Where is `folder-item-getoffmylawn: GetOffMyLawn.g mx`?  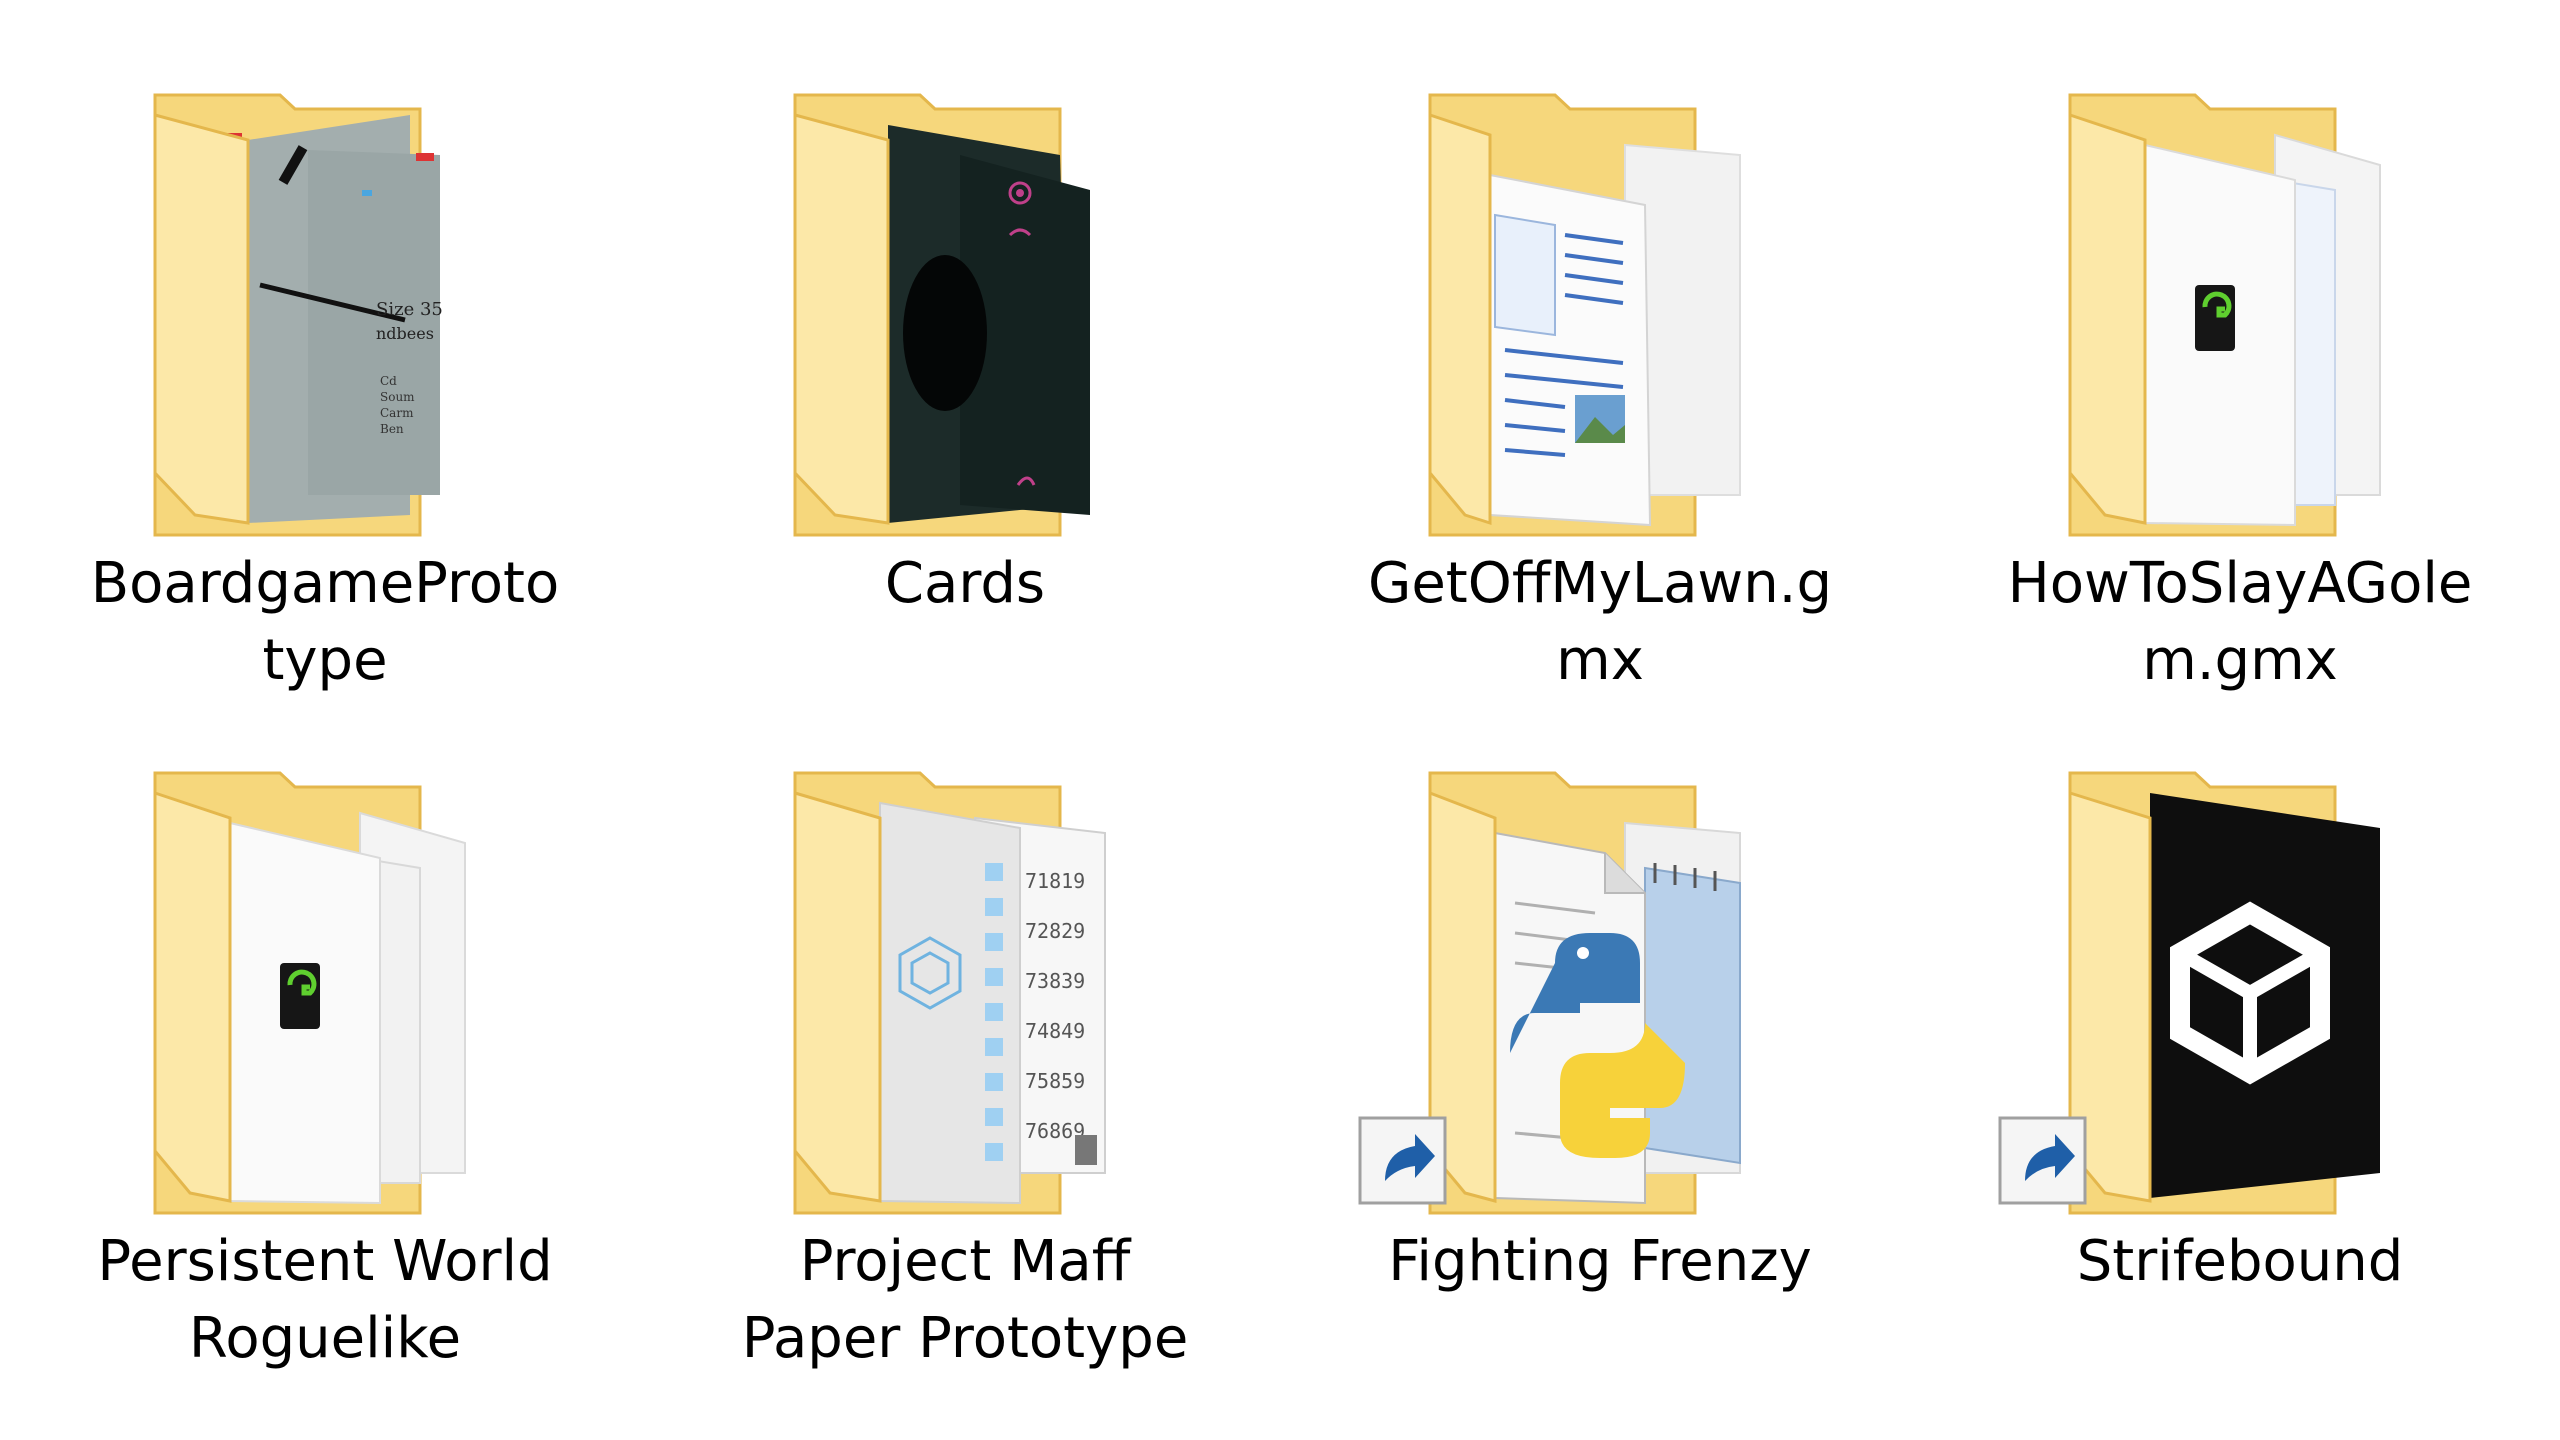
folder-item-getoffmylawn: GetOffMyLawn.g mx is located at coordinates (1600, 414).